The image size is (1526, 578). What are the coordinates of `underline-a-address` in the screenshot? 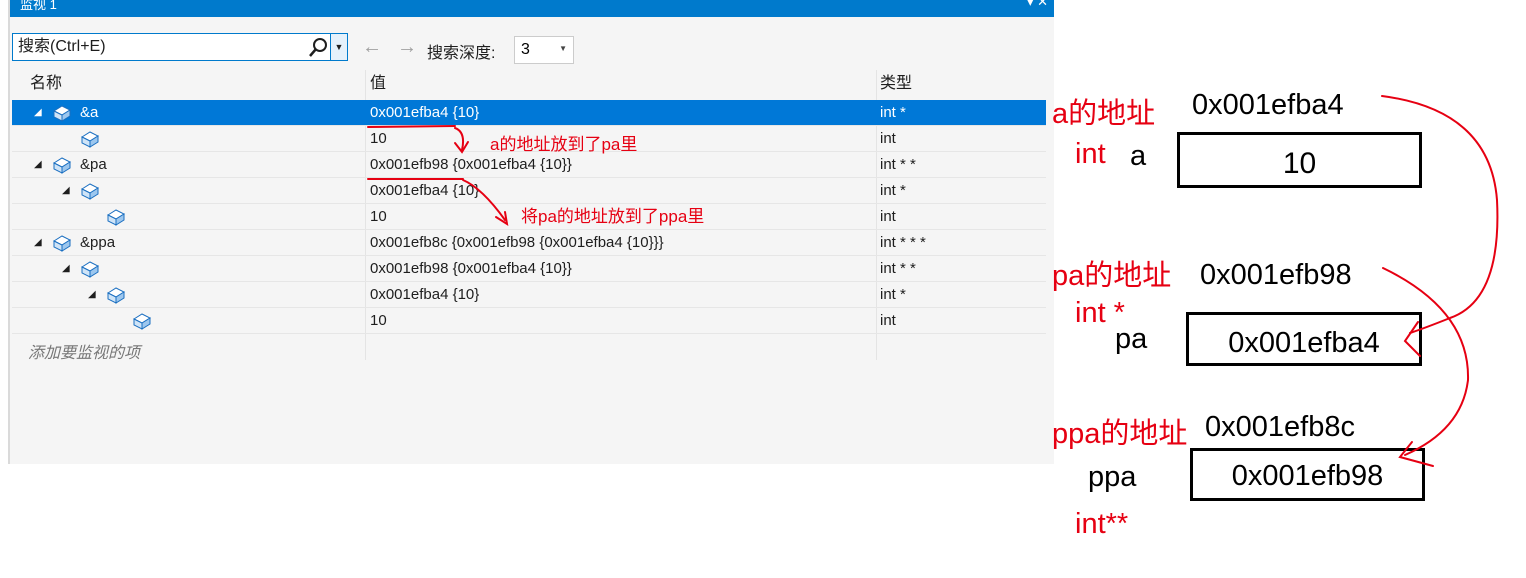 It's located at (411, 126).